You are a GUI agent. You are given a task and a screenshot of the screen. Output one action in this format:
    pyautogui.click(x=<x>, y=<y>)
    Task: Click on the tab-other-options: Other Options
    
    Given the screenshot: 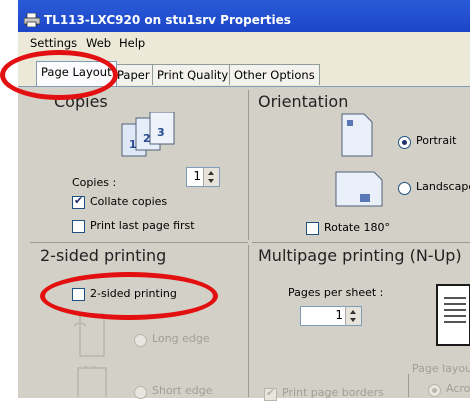 What is the action you would take?
    pyautogui.click(x=274, y=74)
    